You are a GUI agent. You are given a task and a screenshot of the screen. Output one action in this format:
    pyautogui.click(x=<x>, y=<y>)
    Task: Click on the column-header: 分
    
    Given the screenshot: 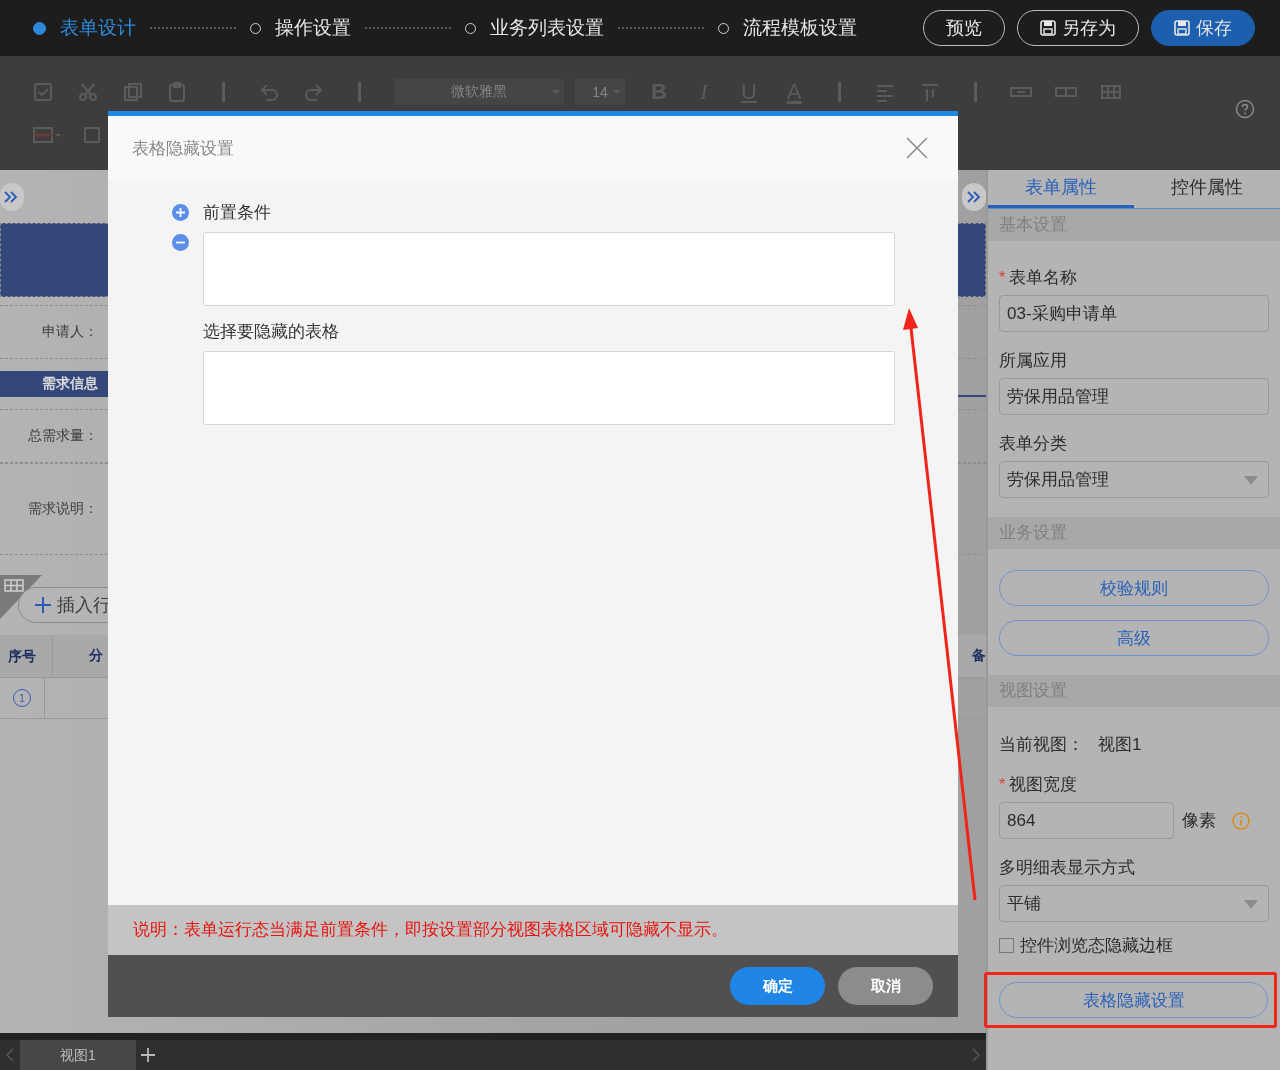 What is the action you would take?
    pyautogui.click(x=96, y=656)
    